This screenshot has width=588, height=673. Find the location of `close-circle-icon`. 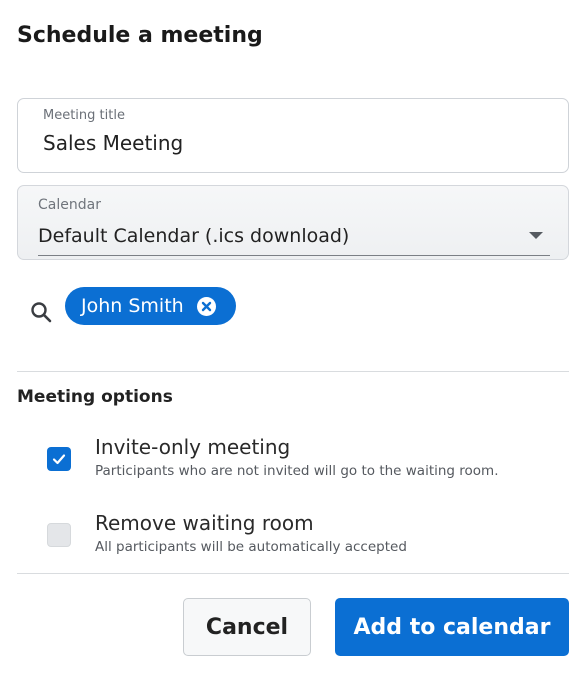

close-circle-icon is located at coordinates (206, 306).